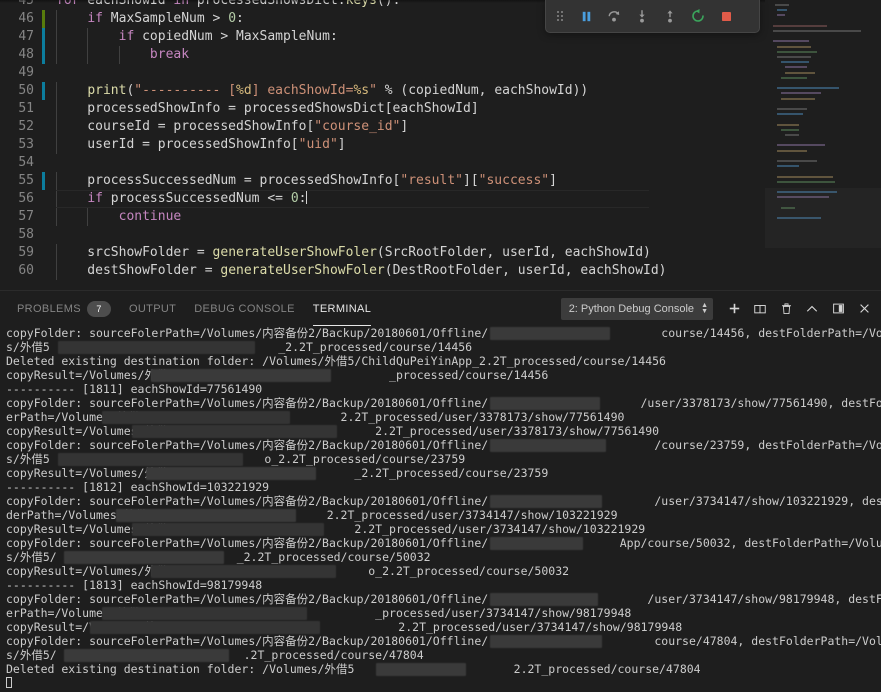 The width and height of the screenshot is (881, 692). What do you see at coordinates (382, 217) in the screenshot?
I see `code-line: 57 continue` at bounding box center [382, 217].